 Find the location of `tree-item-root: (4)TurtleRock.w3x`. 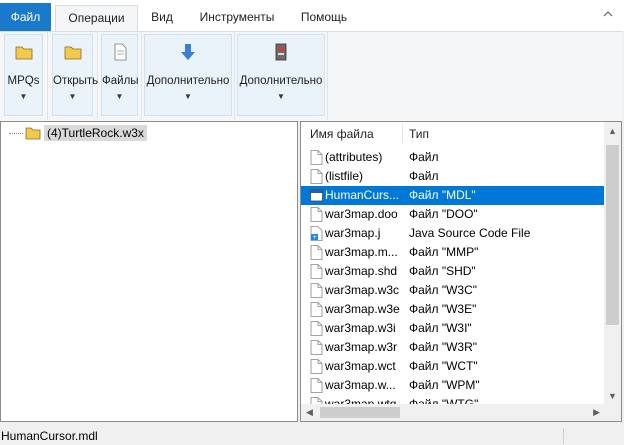

tree-item-root: (4)TurtleRock.w3x is located at coordinates (78, 133).